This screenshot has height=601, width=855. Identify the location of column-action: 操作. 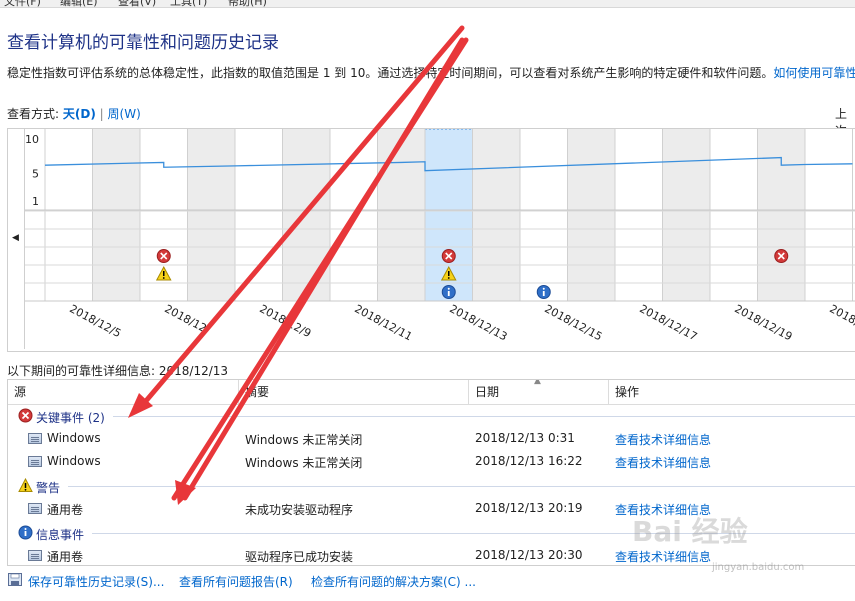
(732, 392).